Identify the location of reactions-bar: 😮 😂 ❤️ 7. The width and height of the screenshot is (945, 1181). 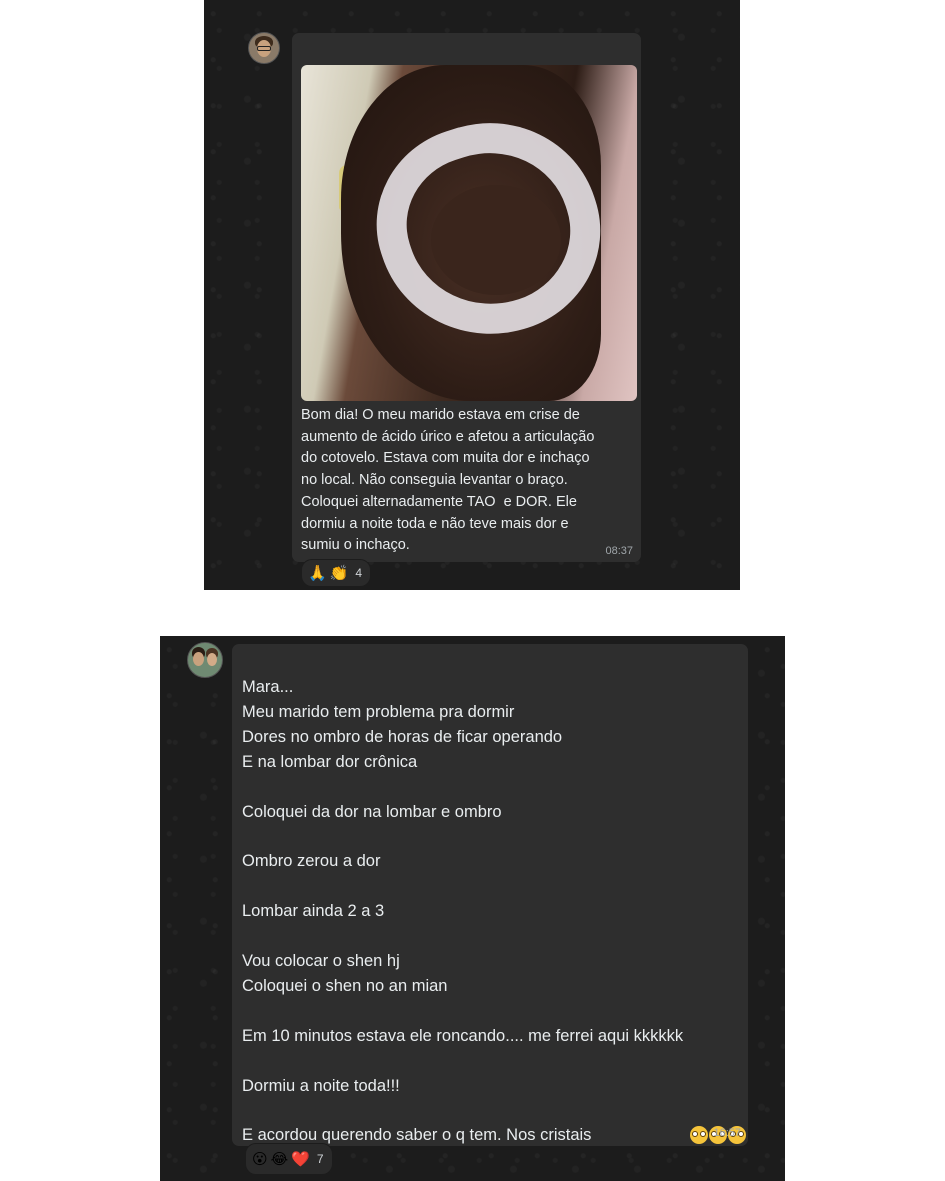
(289, 1159).